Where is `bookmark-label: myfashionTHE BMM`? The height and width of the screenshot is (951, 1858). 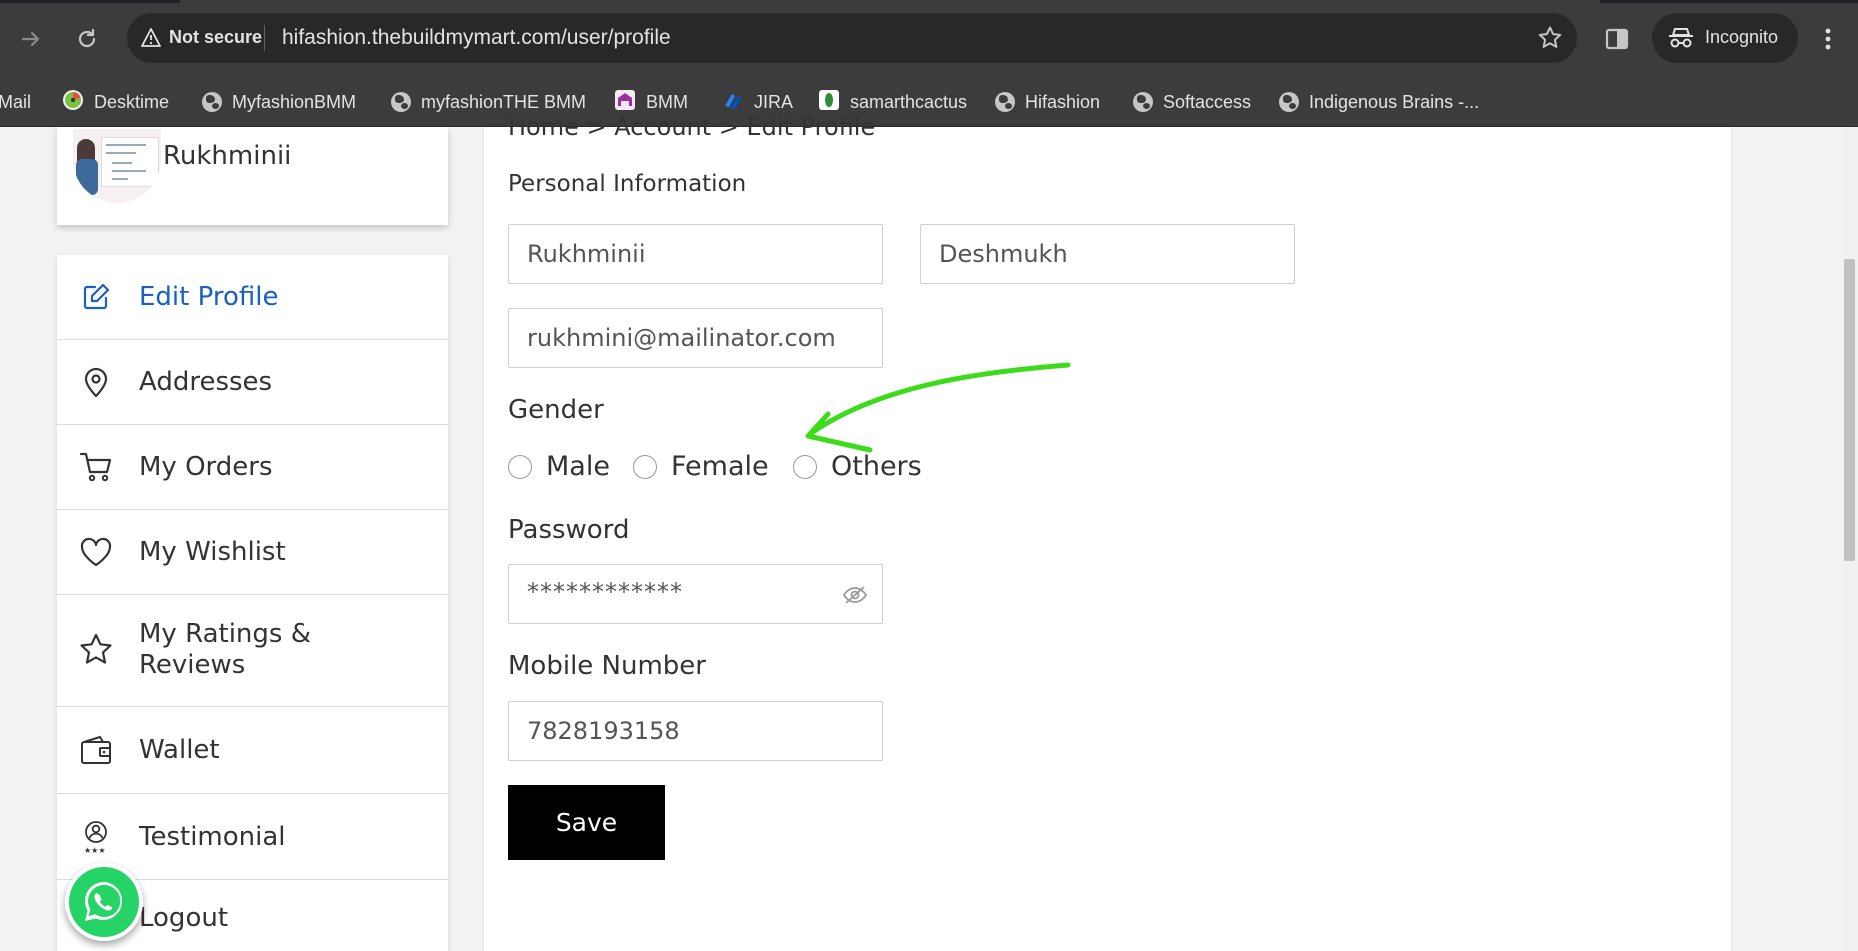
bookmark-label: myfashionTHE BMM is located at coordinates (504, 101).